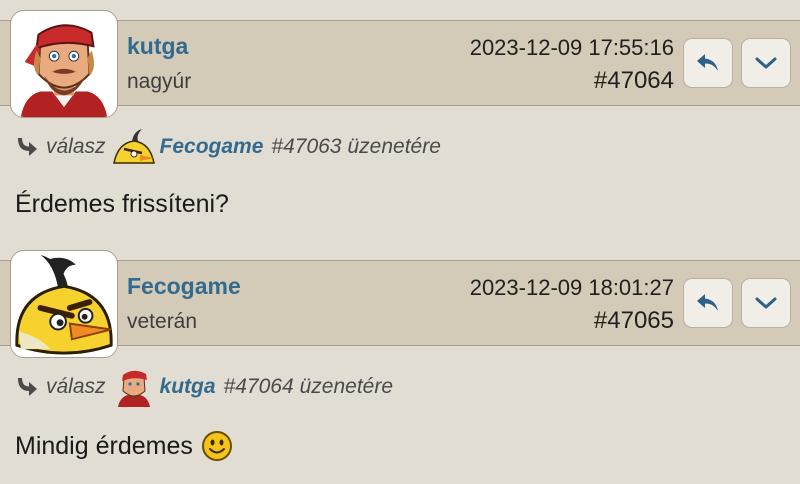  Describe the element at coordinates (188, 387) in the screenshot. I see `reply-user: kutga` at that location.